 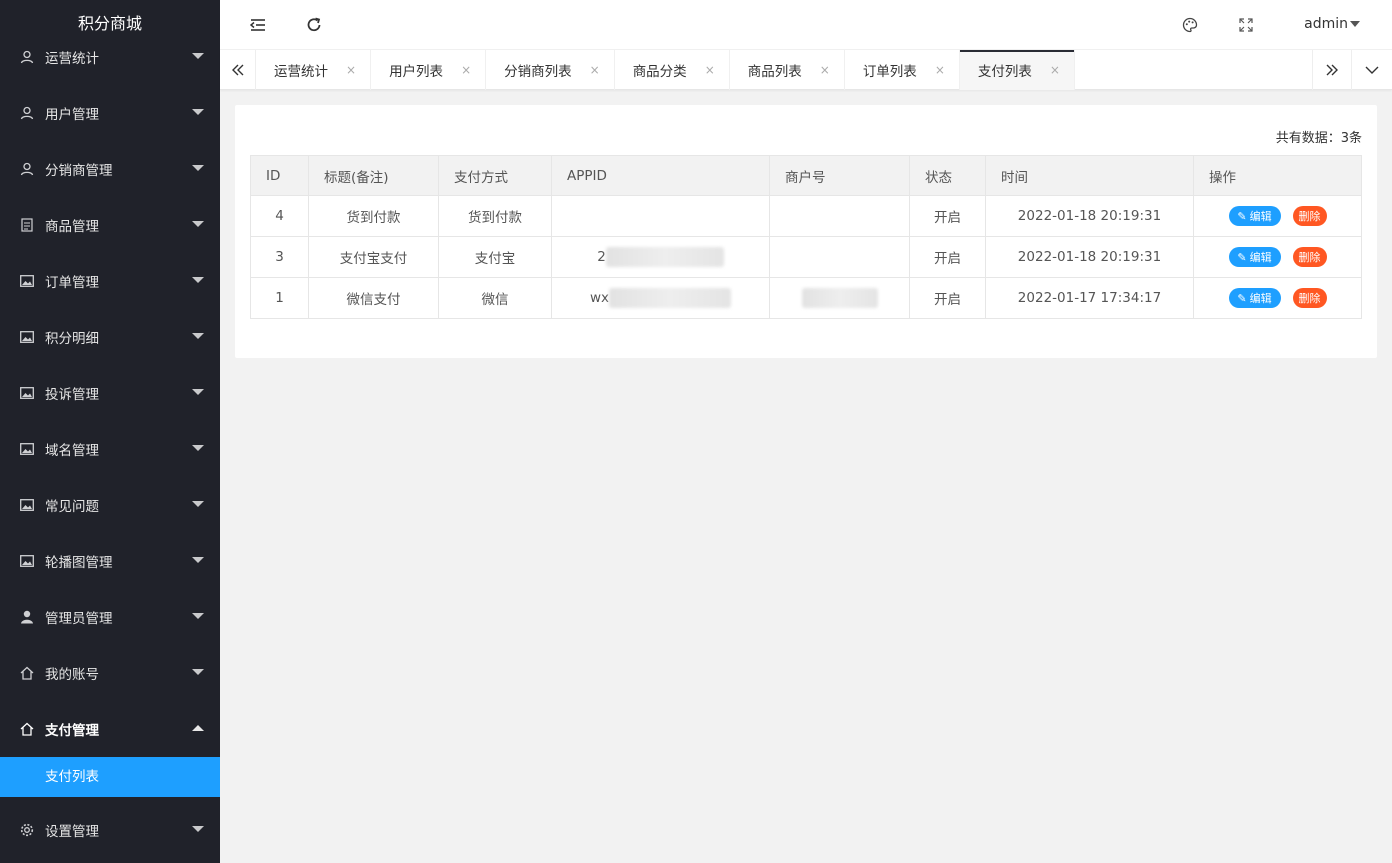 I want to click on appid-text: wx, so click(x=599, y=298).